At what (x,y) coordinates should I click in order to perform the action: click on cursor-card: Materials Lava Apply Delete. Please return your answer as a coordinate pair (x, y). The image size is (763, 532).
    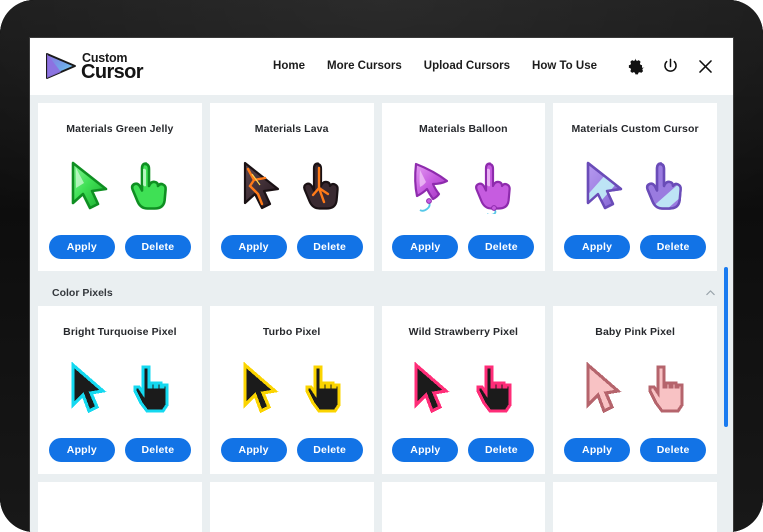
    Looking at the image, I should click on (291, 187).